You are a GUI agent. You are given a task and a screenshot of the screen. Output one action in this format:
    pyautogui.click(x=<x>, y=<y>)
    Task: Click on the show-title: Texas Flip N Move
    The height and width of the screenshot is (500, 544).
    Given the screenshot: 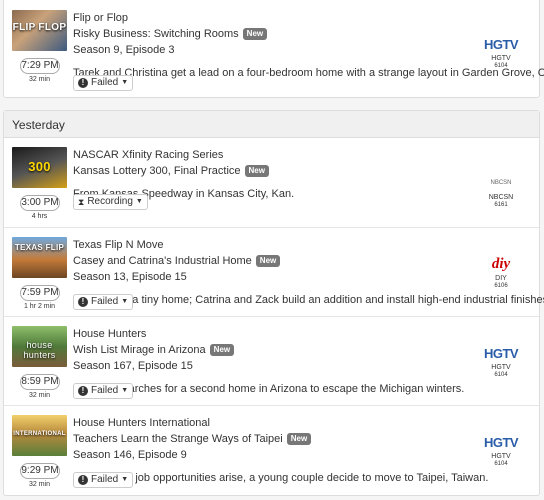 What is the action you would take?
    pyautogui.click(x=268, y=245)
    